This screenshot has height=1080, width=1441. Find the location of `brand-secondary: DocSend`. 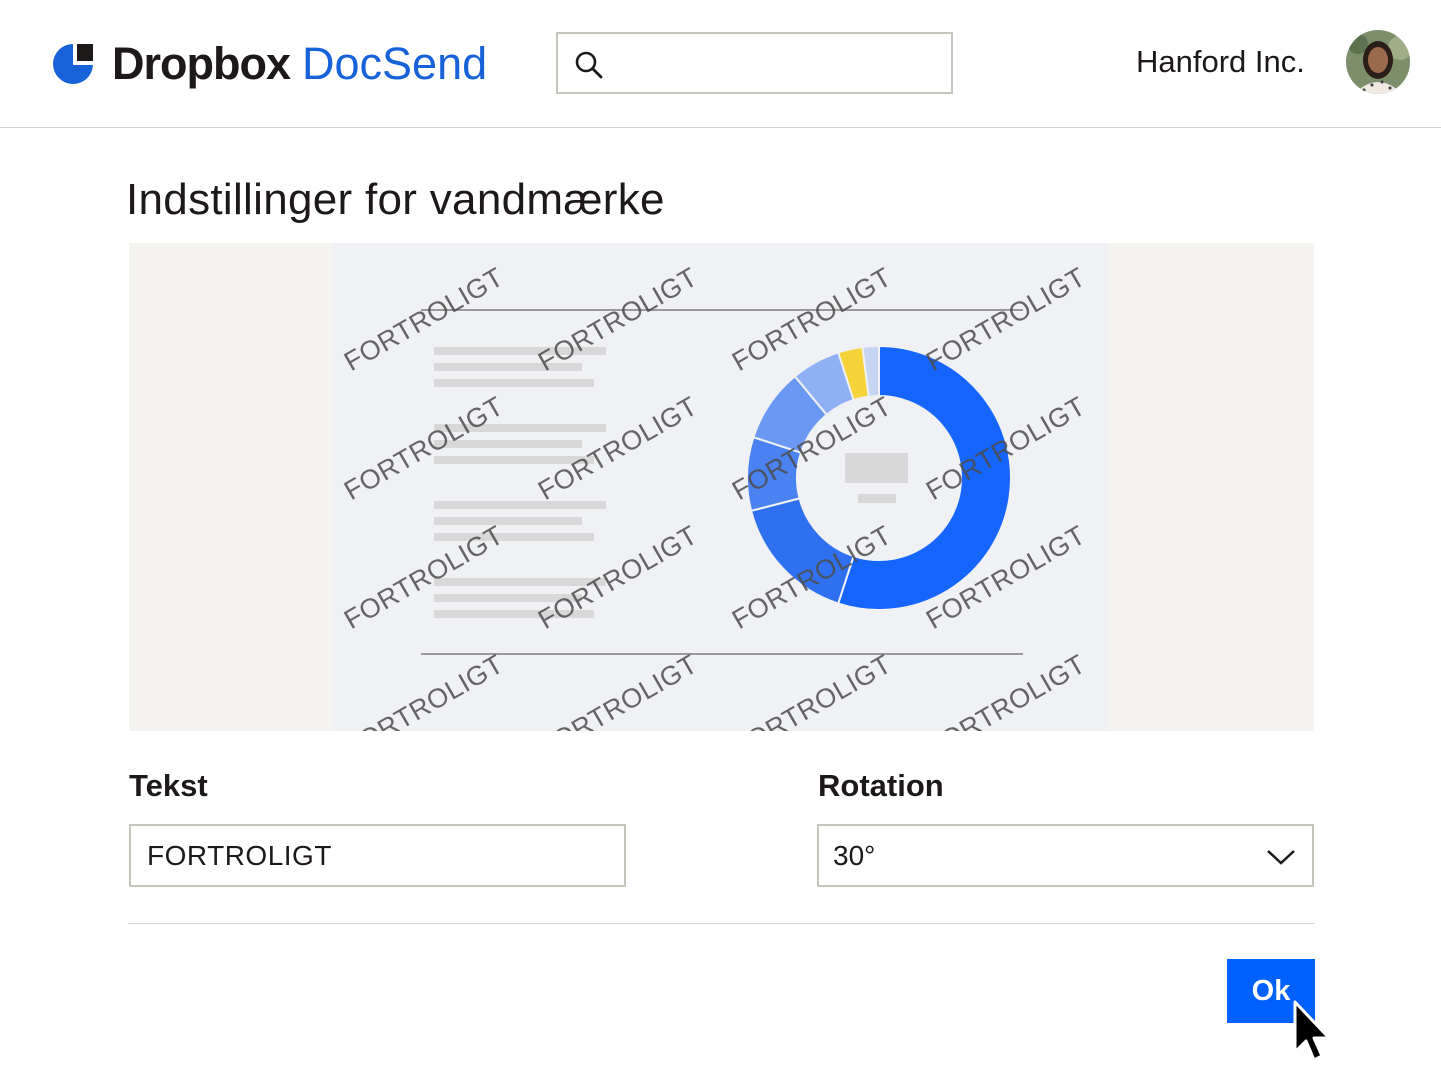

brand-secondary: DocSend is located at coordinates (395, 63).